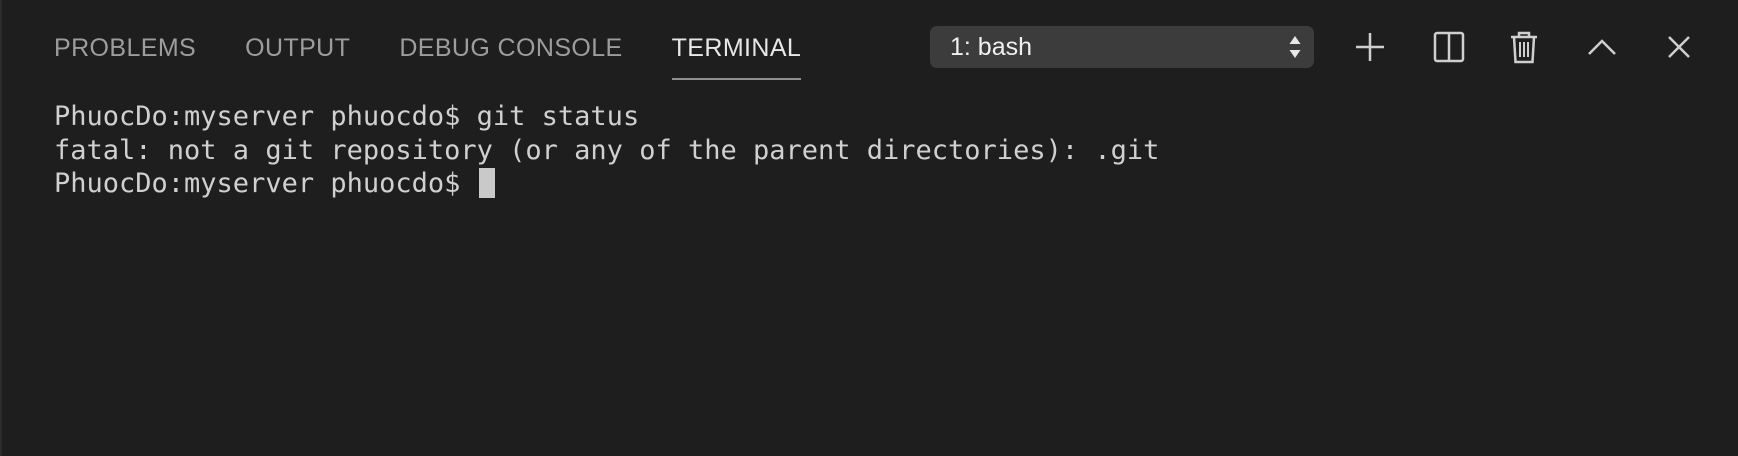 The height and width of the screenshot is (456, 1738). I want to click on tab-debug-console: DEBUG CONSOLE, so click(510, 48).